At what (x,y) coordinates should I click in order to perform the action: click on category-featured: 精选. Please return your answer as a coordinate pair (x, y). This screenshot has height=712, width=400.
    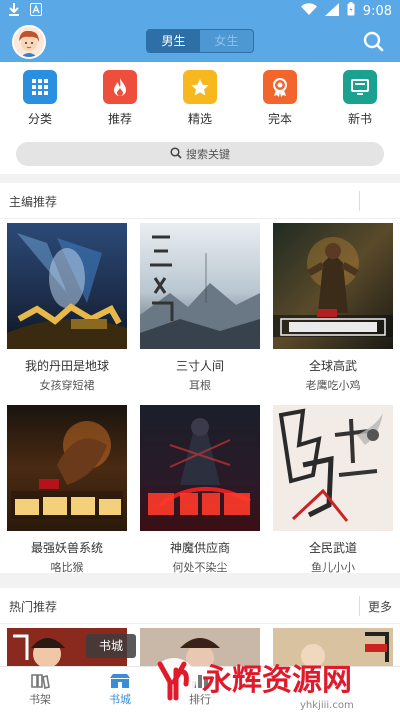
    Looking at the image, I should click on (200, 98).